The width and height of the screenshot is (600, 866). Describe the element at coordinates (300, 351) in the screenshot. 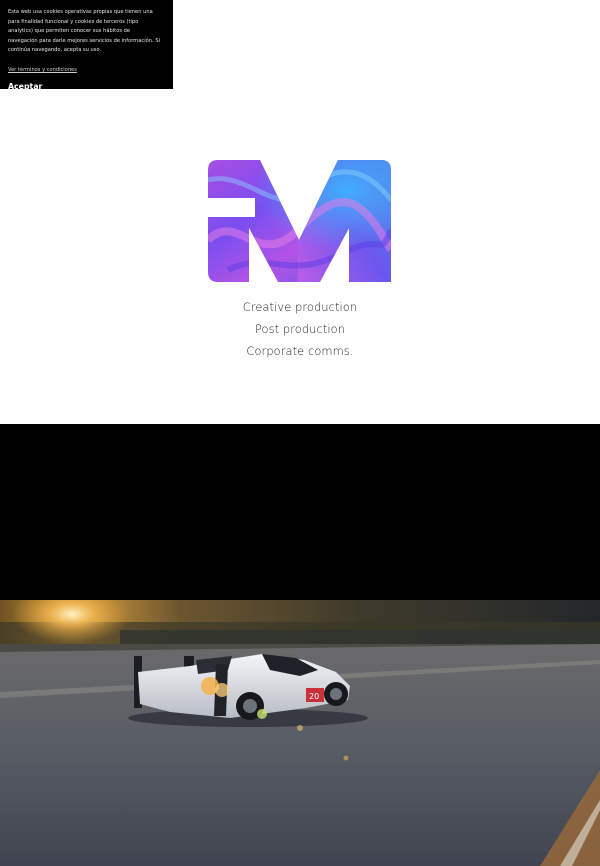

I see `tagline-corporate-comms: Corporate comms.` at that location.